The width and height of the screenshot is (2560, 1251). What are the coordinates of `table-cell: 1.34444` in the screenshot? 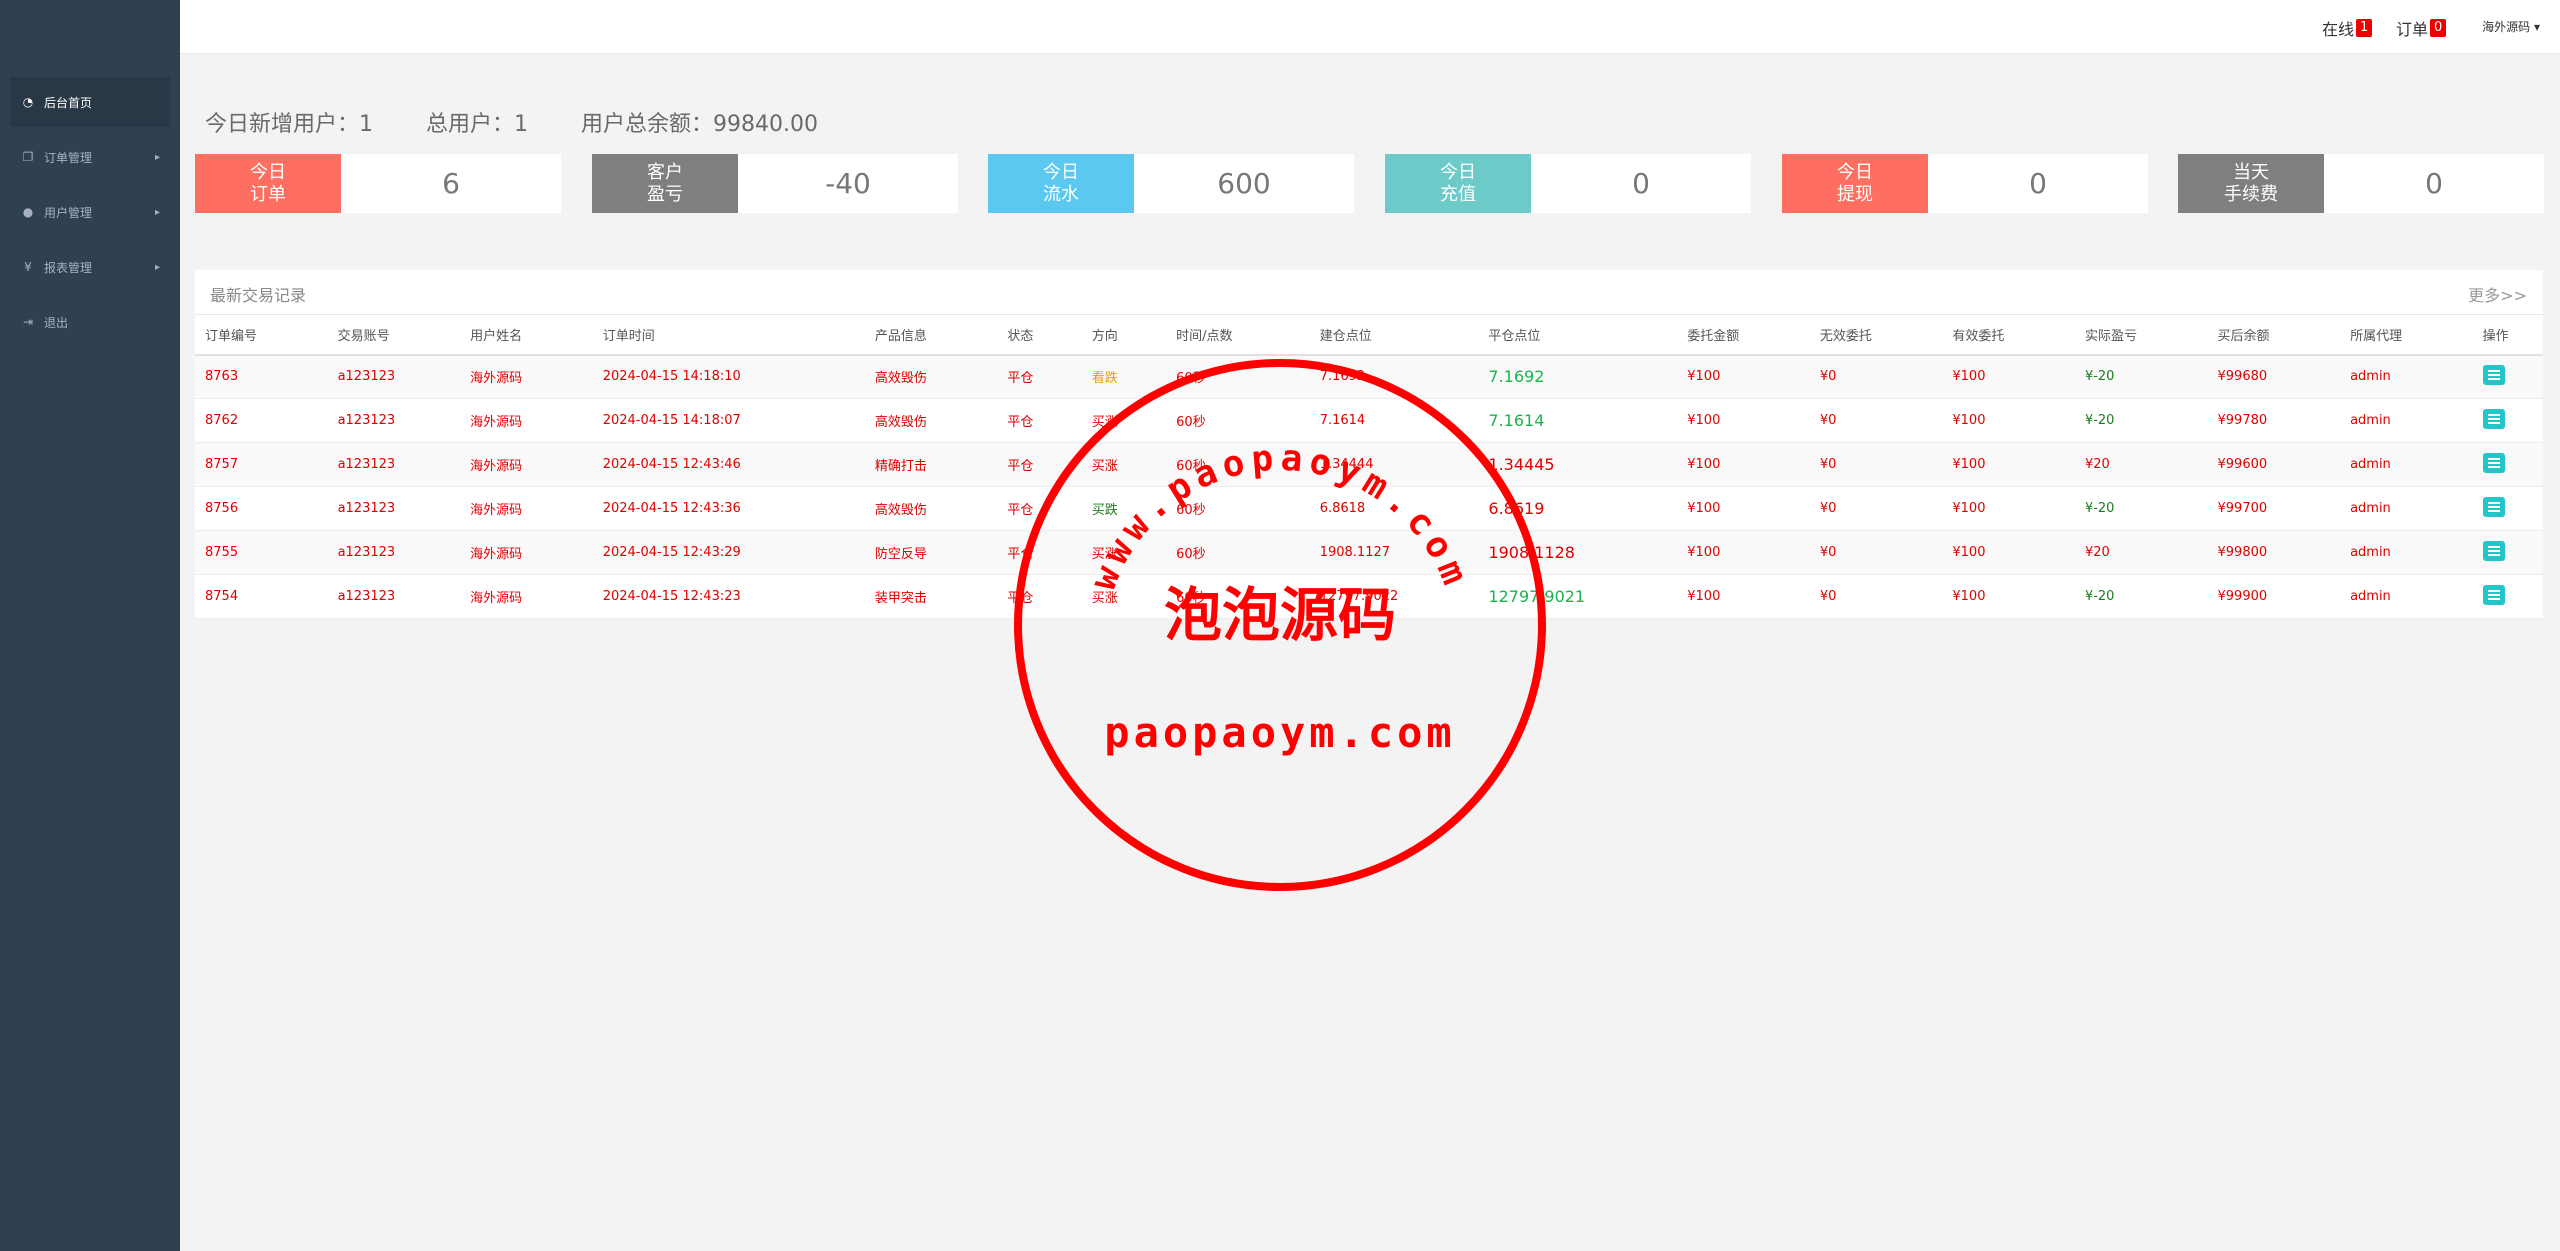 It's located at (1394, 464).